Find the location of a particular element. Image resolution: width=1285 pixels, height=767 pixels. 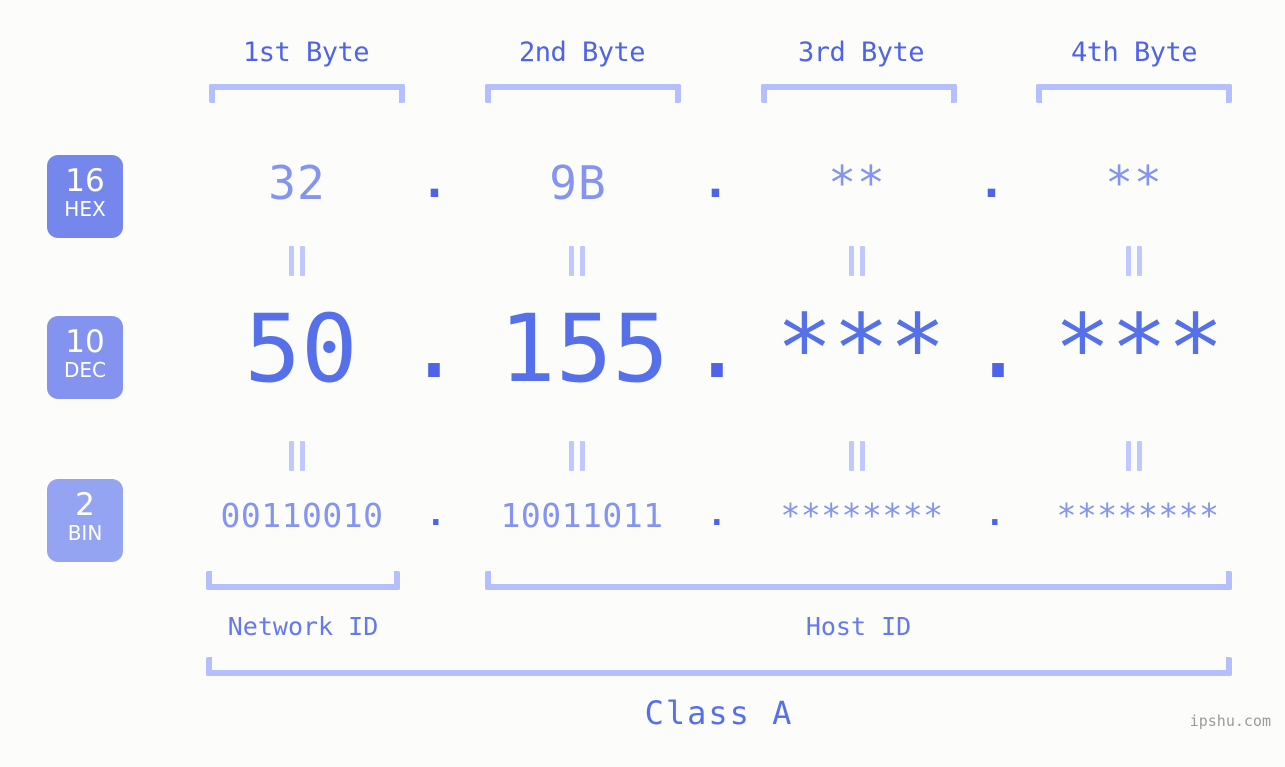

bin-octet-3: ******** is located at coordinates (862, 515).